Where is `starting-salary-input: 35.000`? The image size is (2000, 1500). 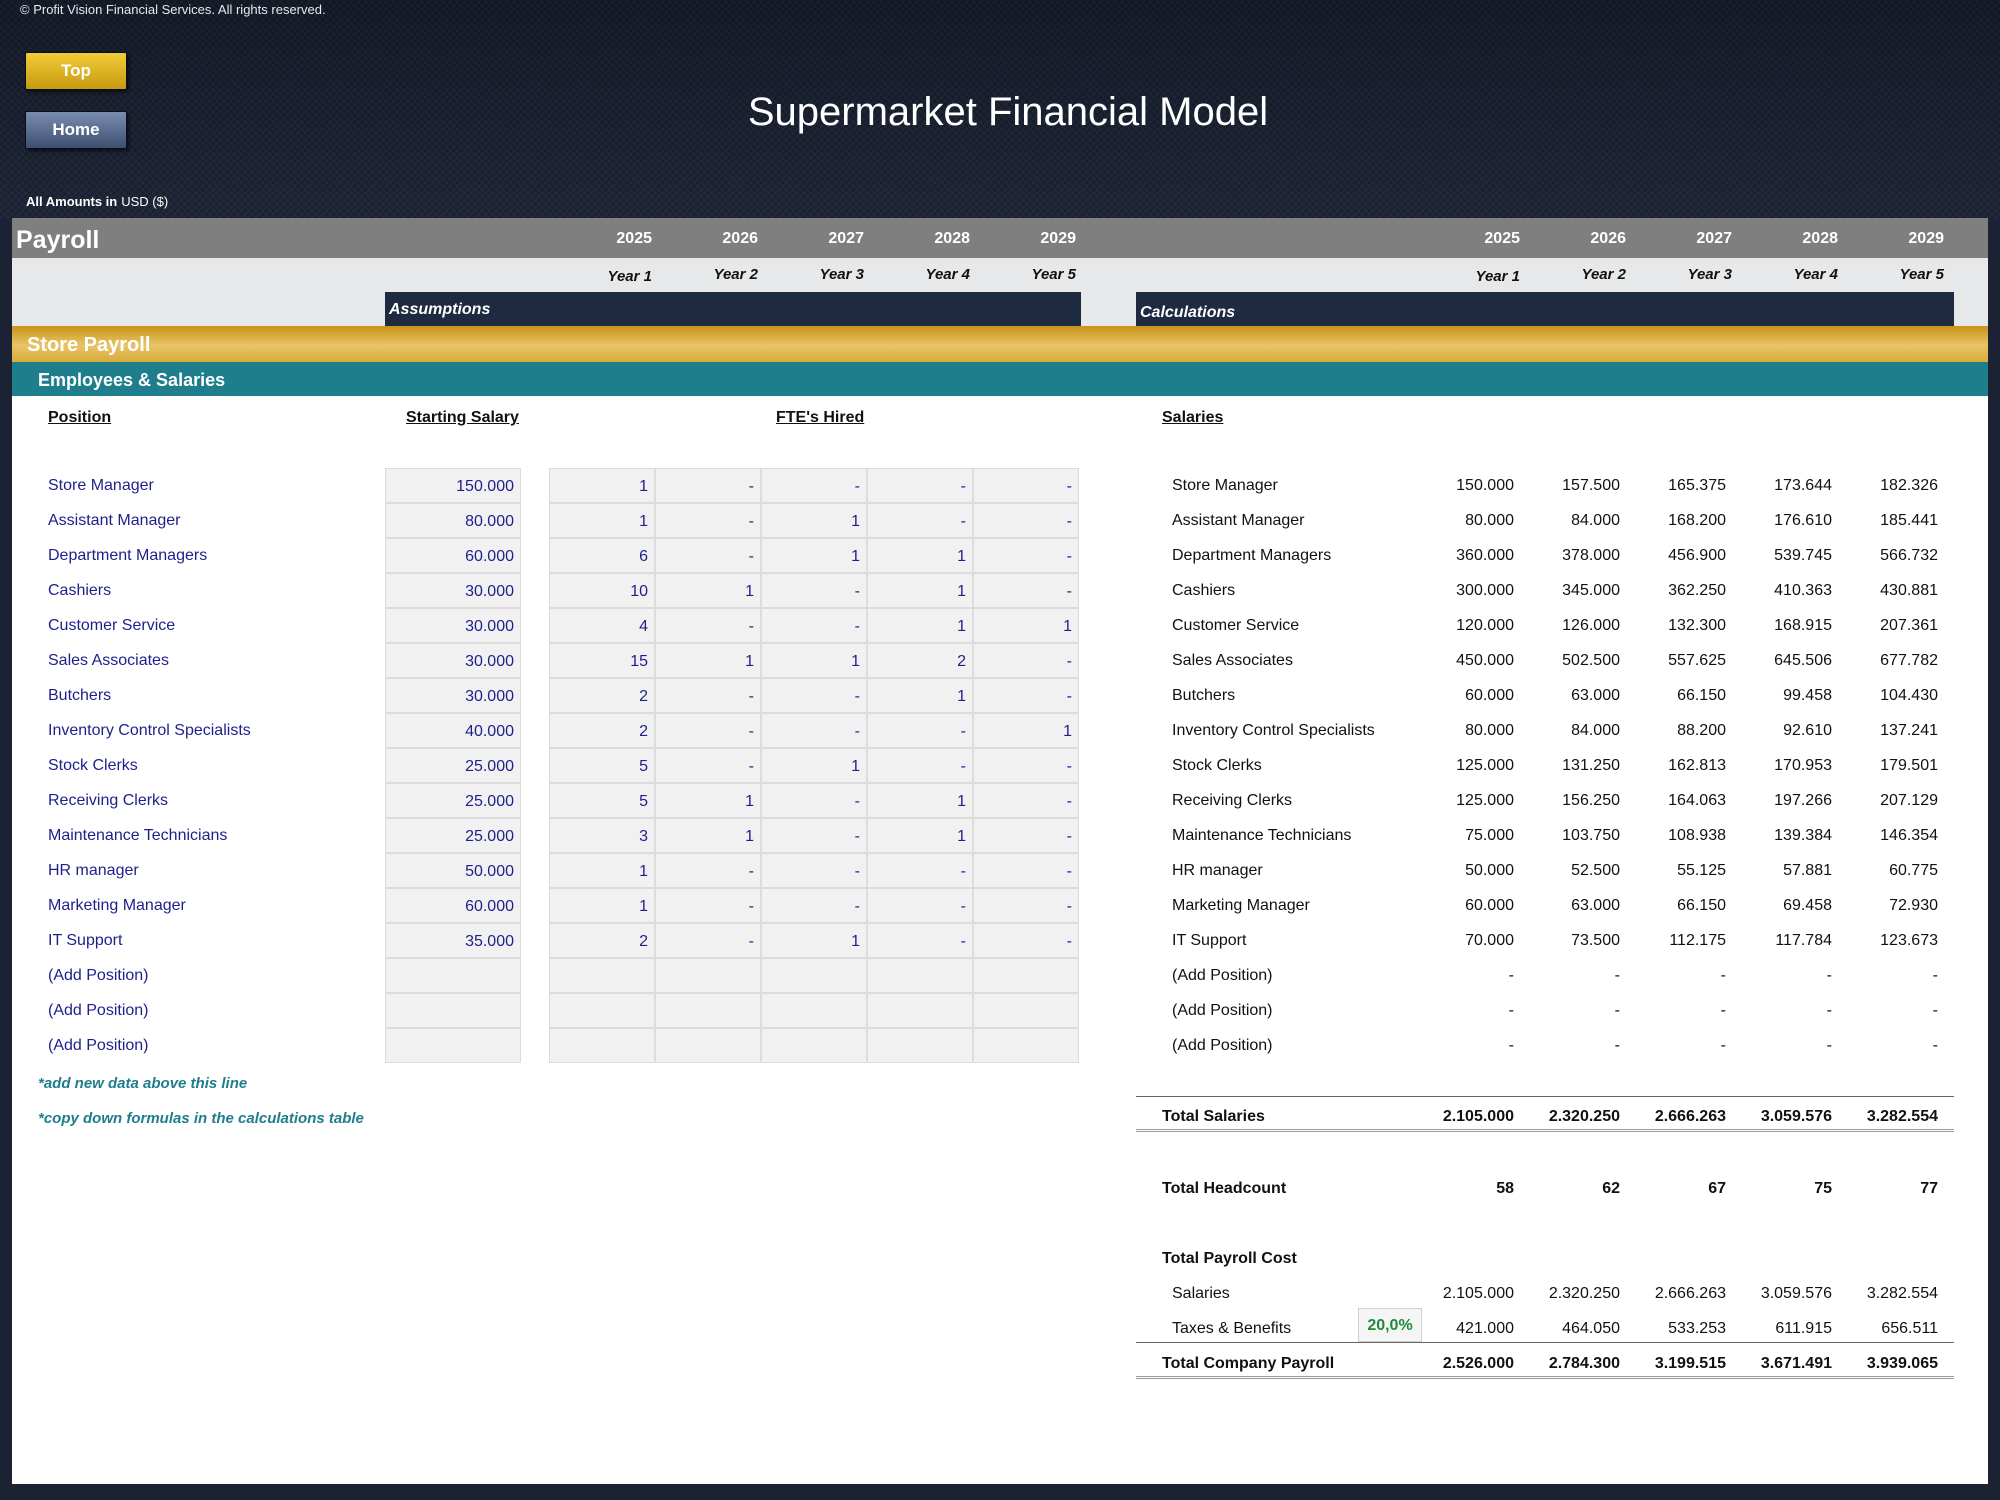 starting-salary-input: 35.000 is located at coordinates (453, 940).